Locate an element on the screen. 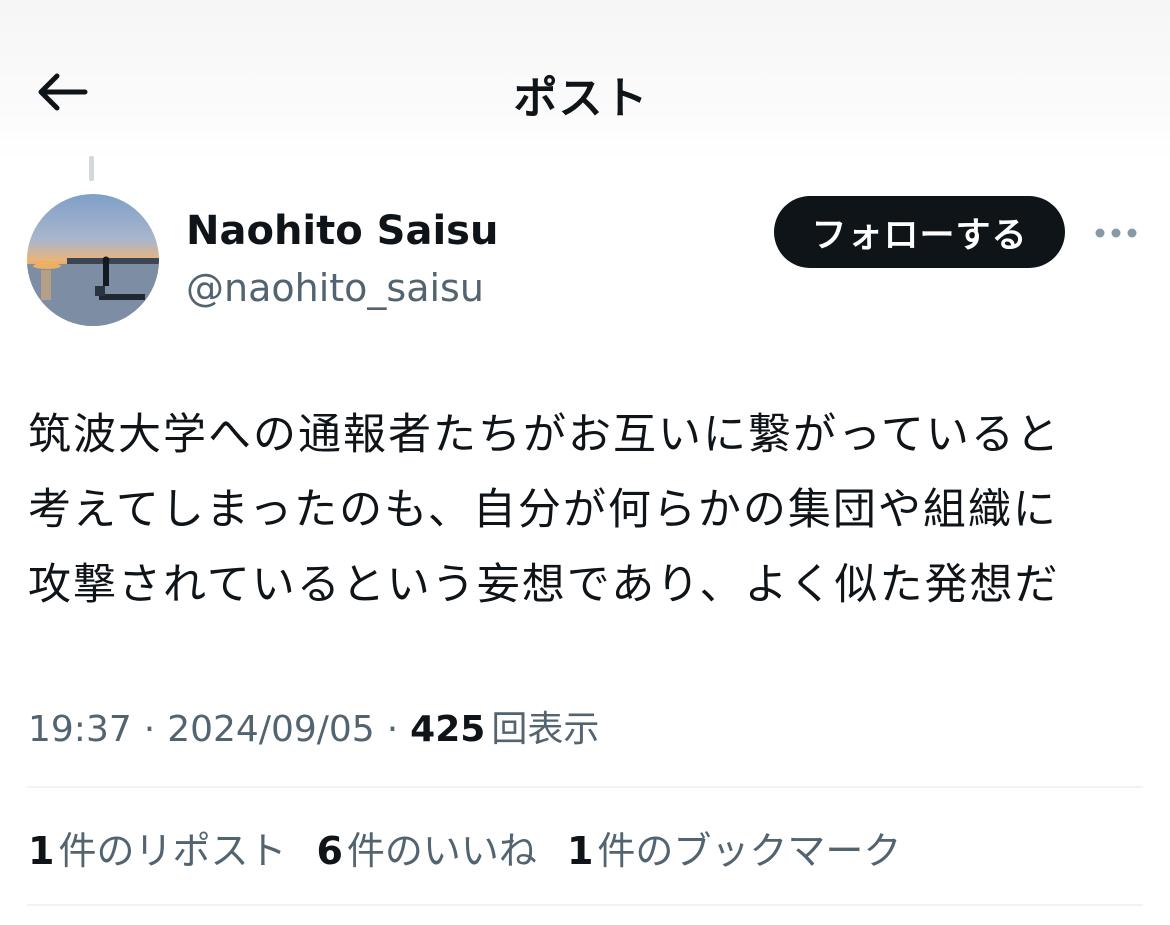 The image size is (1170, 925). more-button is located at coordinates (1116, 233).